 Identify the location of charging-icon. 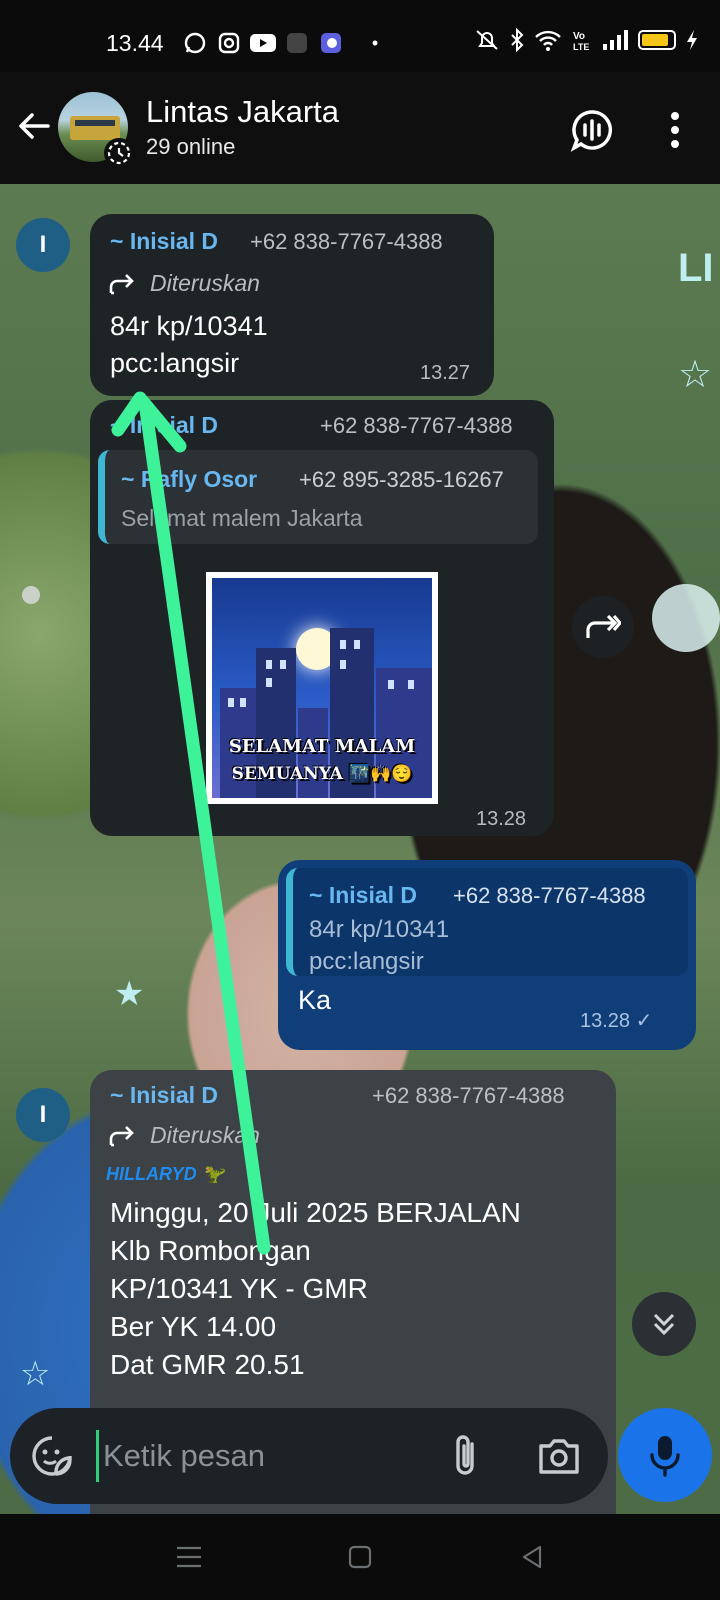
(692, 40).